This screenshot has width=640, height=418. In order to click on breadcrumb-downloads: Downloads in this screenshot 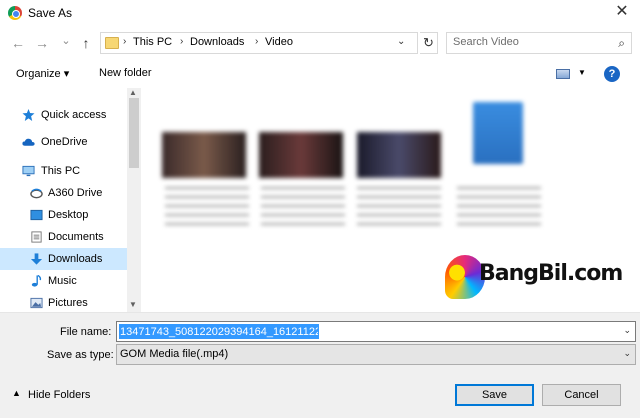, I will do `click(217, 42)`.